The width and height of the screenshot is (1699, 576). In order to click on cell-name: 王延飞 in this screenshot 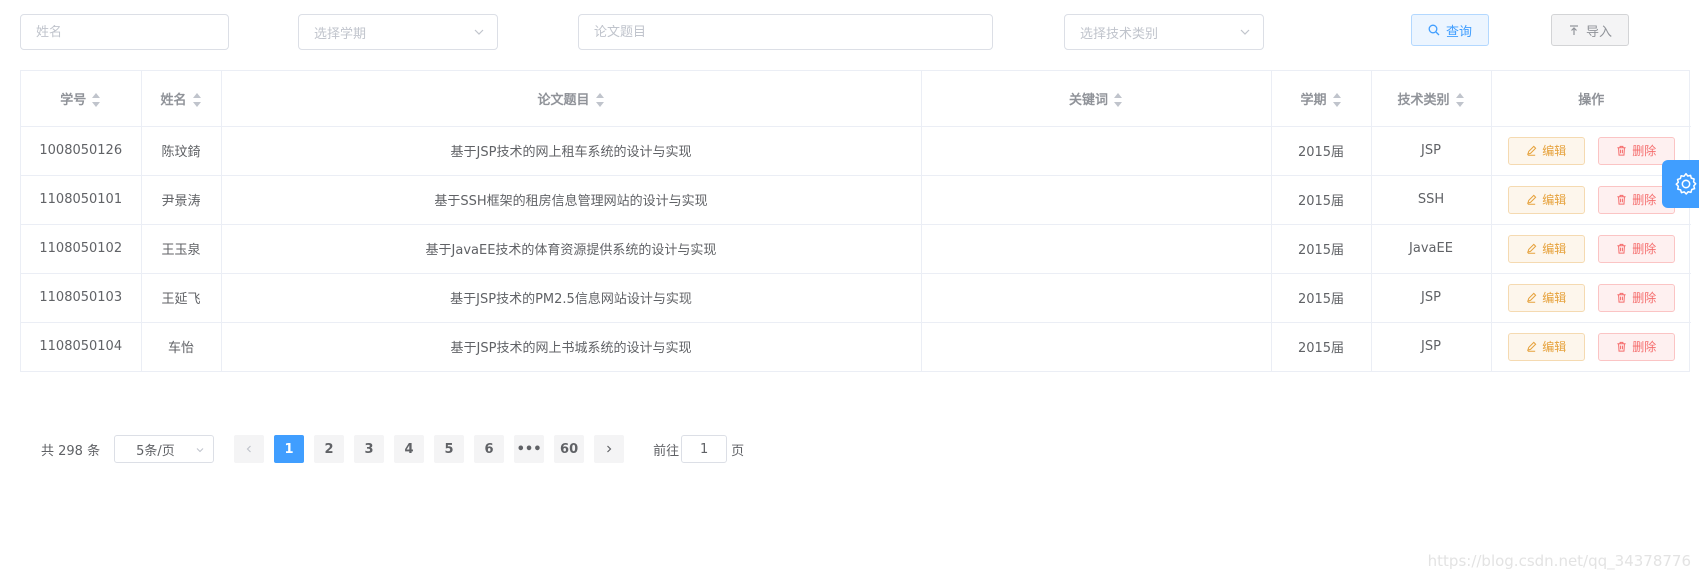, I will do `click(181, 298)`.